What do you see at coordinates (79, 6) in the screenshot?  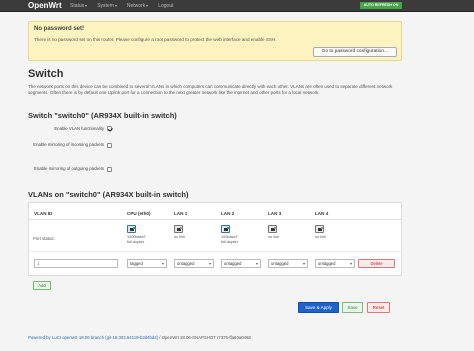 I see `nav-status: Status` at bounding box center [79, 6].